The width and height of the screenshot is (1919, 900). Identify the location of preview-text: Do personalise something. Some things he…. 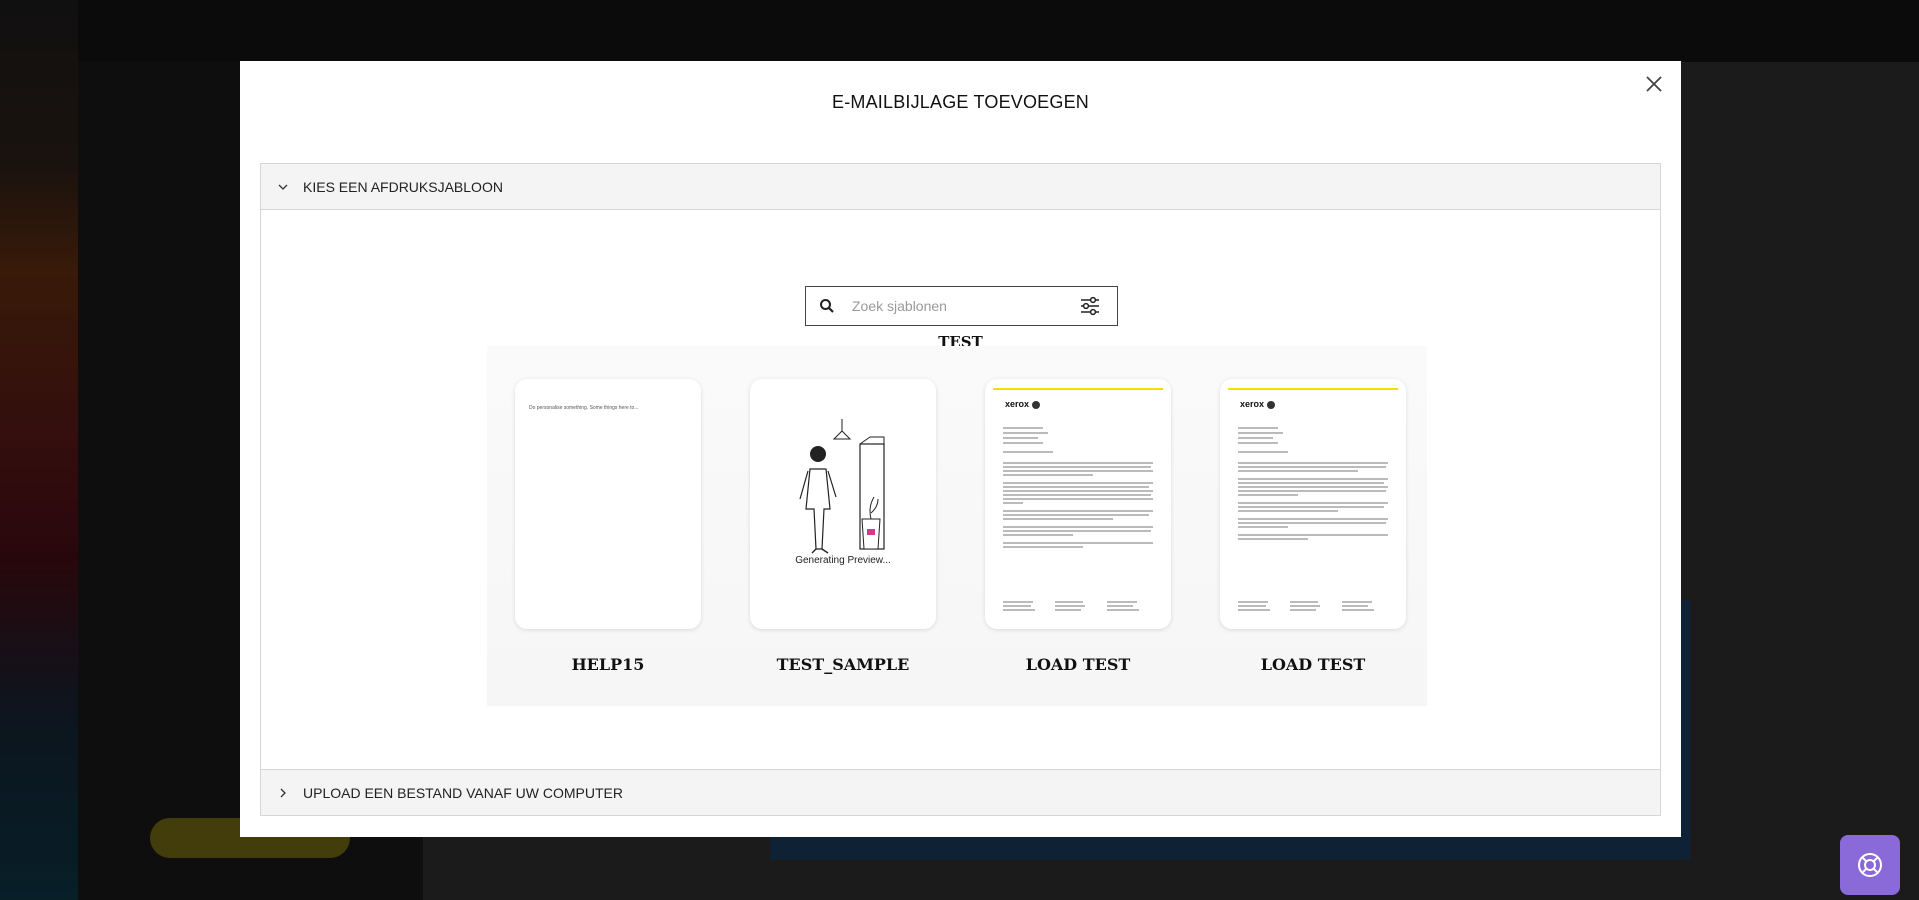
(584, 408).